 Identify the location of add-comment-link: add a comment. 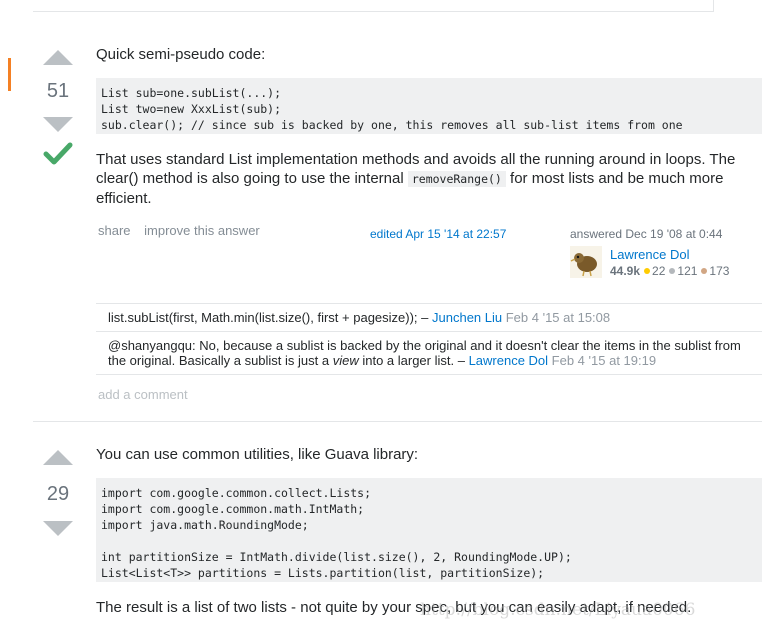
(143, 394).